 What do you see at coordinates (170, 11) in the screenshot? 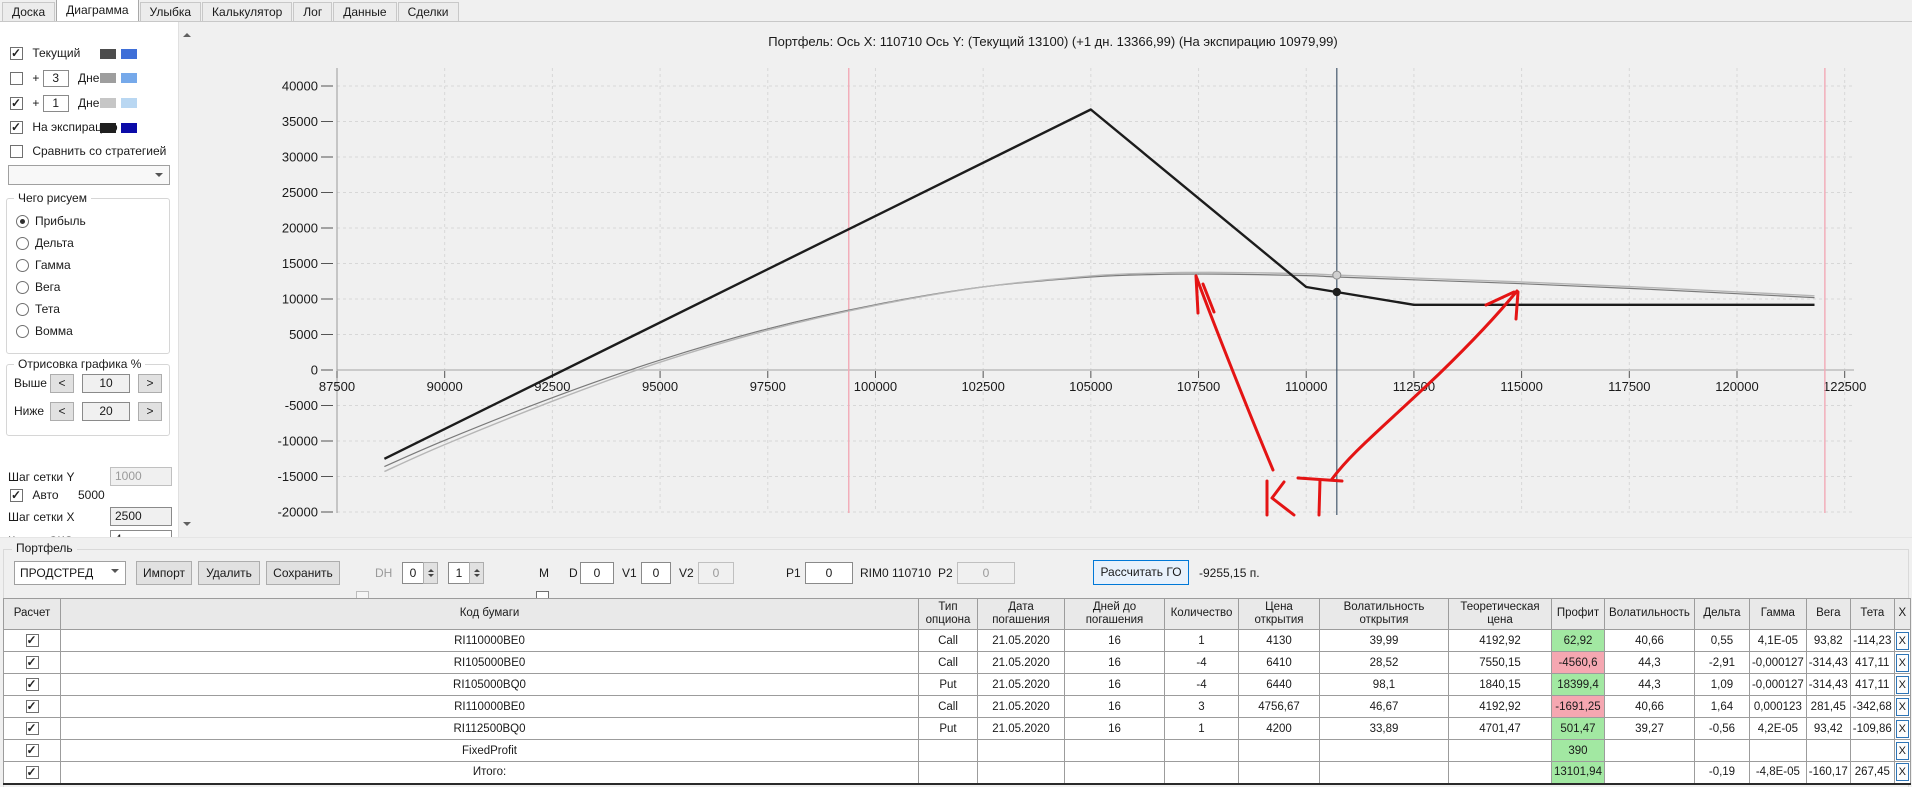
I see `tab-3: Улыбка` at bounding box center [170, 11].